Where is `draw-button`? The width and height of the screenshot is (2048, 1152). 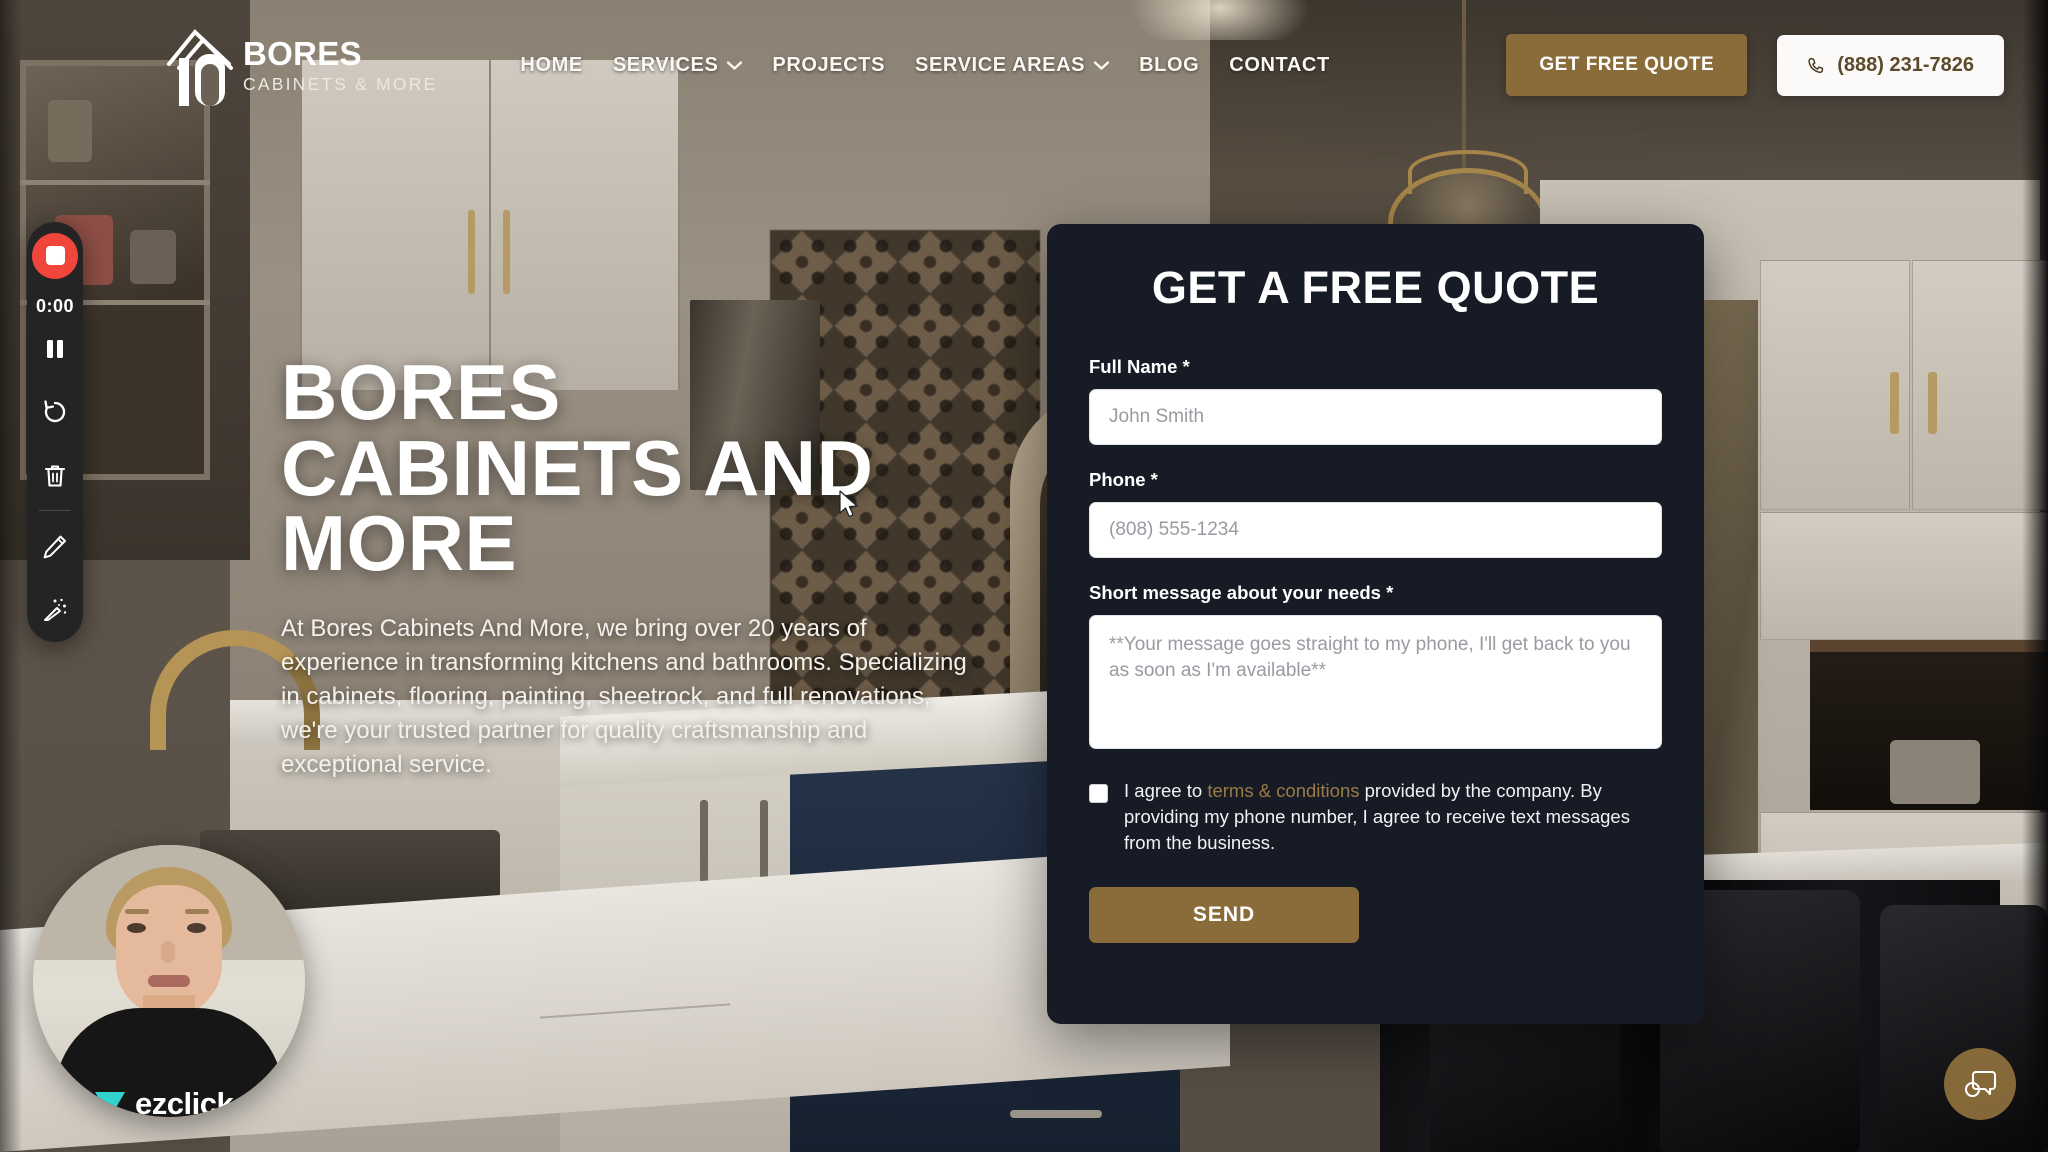
draw-button is located at coordinates (55, 547).